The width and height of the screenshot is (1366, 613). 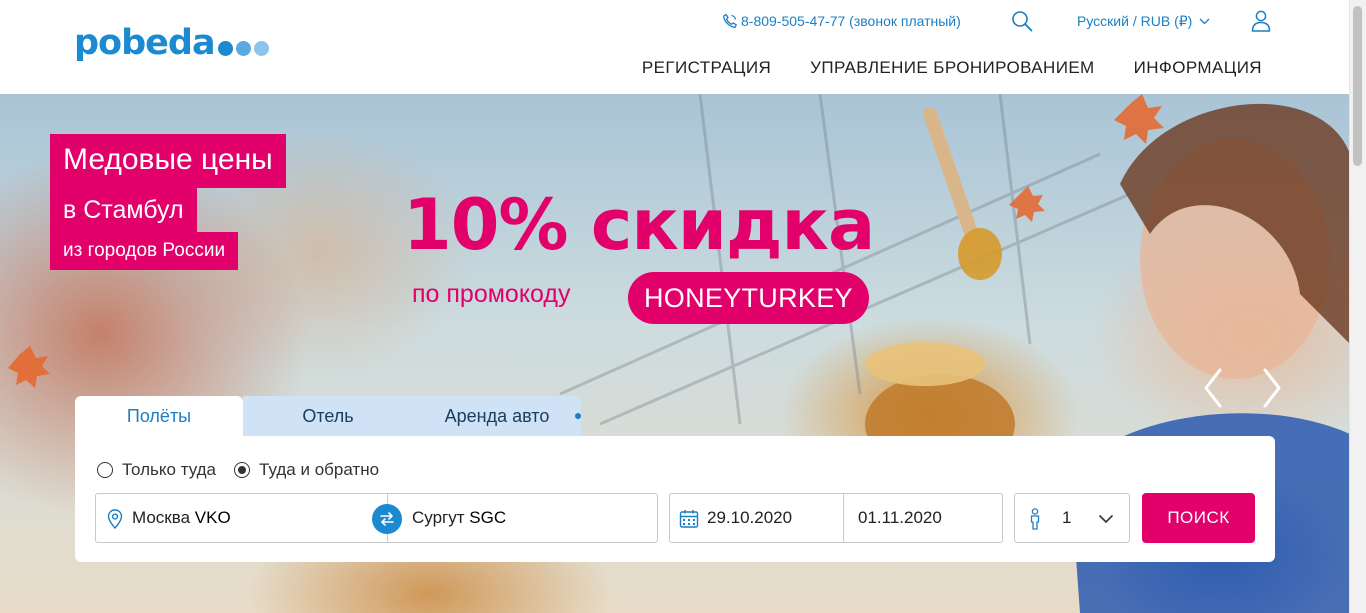 I want to click on location-pin-icon, so click(x=115, y=519).